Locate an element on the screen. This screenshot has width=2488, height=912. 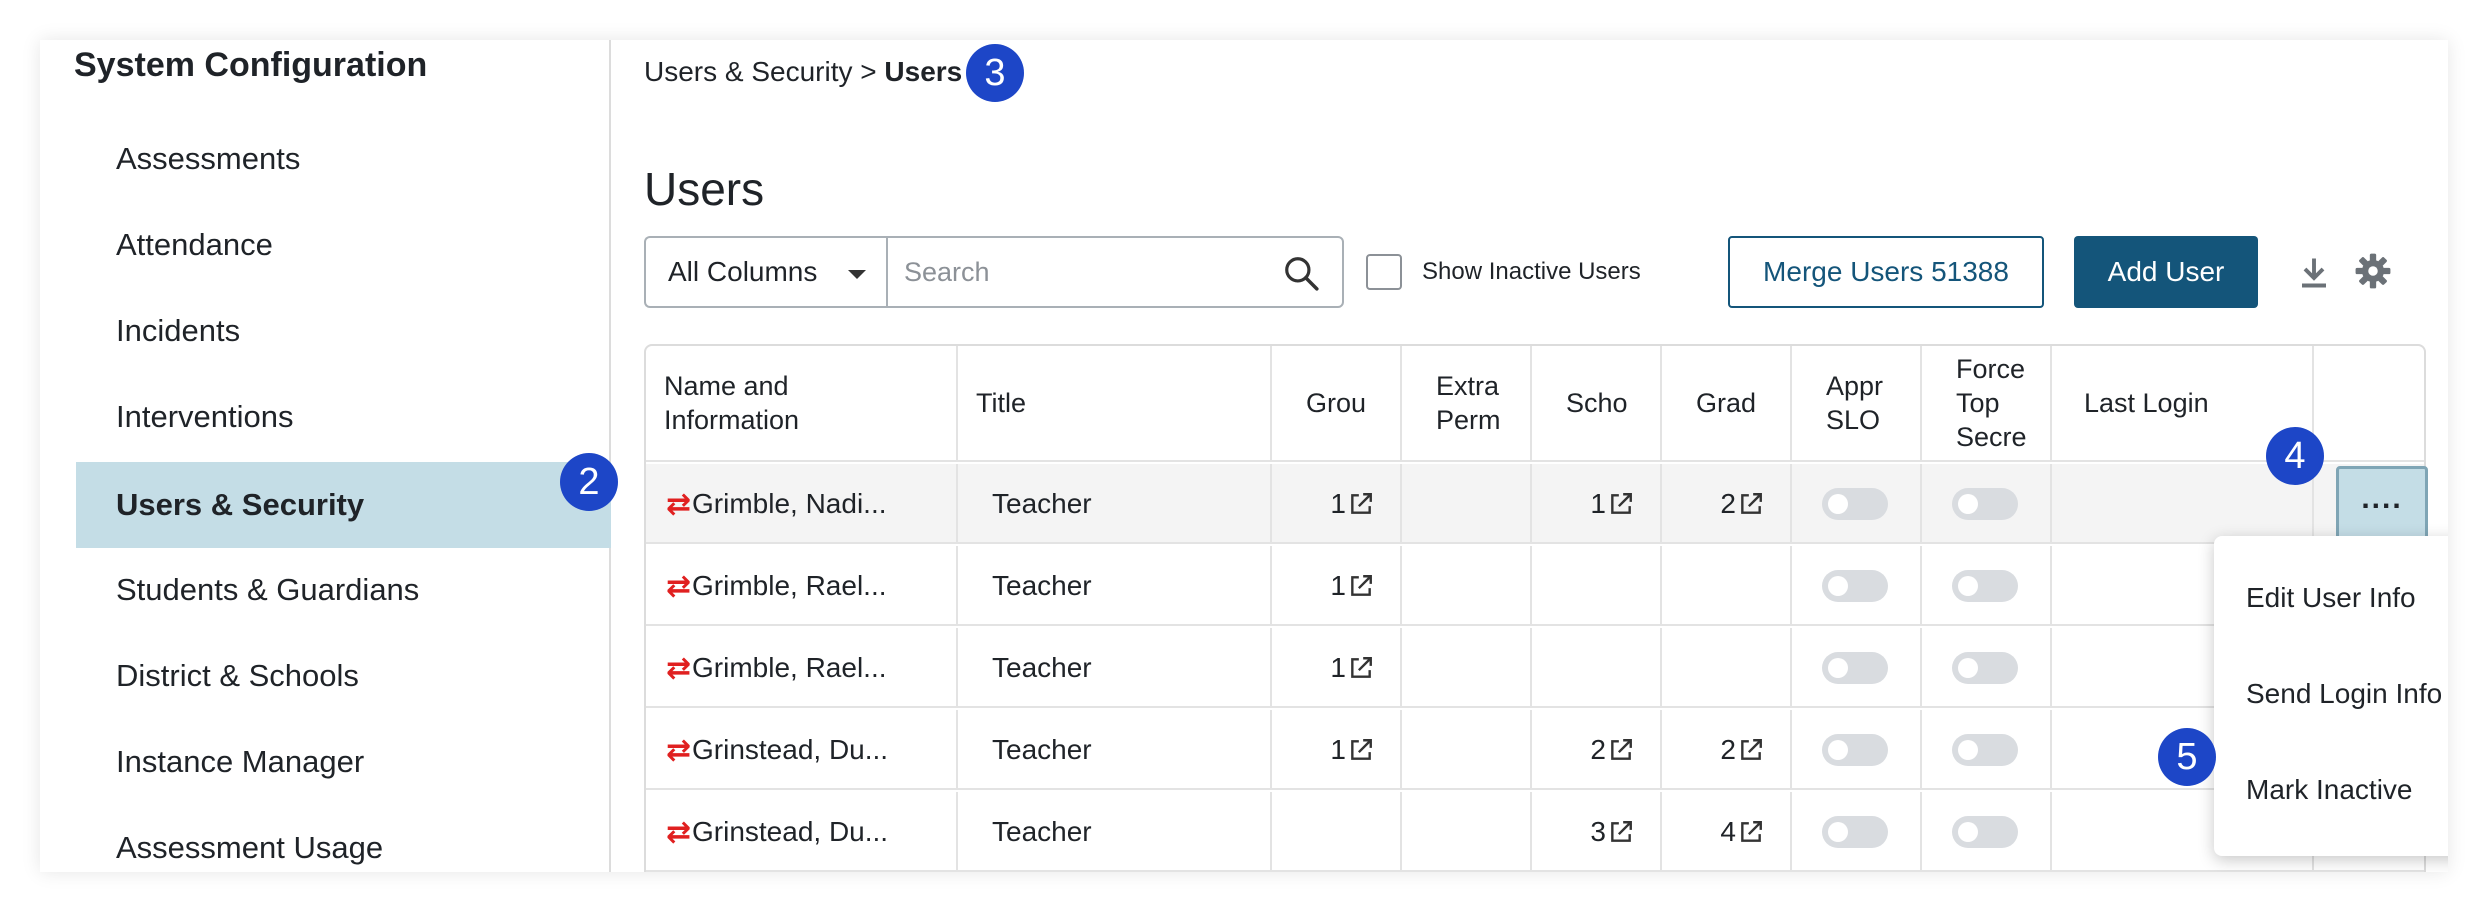
column-header-extra-perm: Extra Perm is located at coordinates (1467, 404).